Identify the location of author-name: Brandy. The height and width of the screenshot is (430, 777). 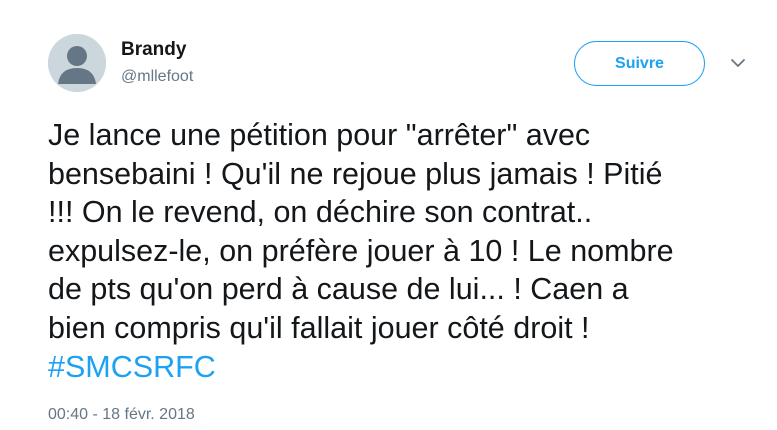
(153, 50).